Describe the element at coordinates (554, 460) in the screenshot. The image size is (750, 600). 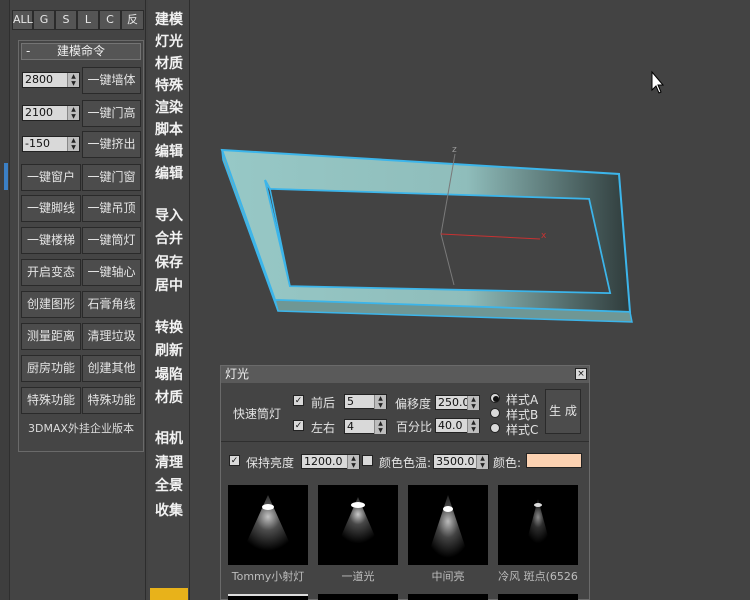
I see `color-swatch` at that location.